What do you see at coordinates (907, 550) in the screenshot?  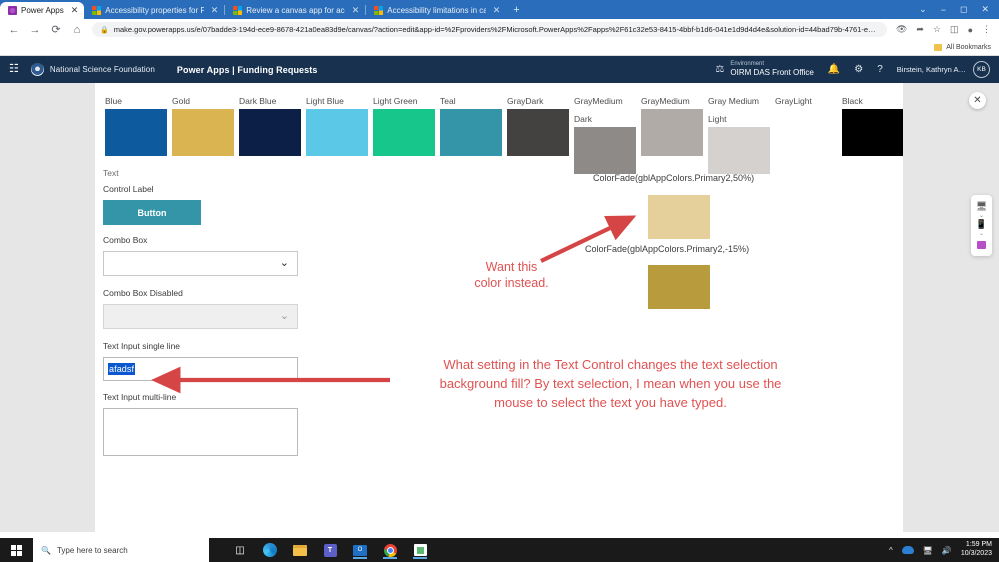 I see `onedrive-icon` at bounding box center [907, 550].